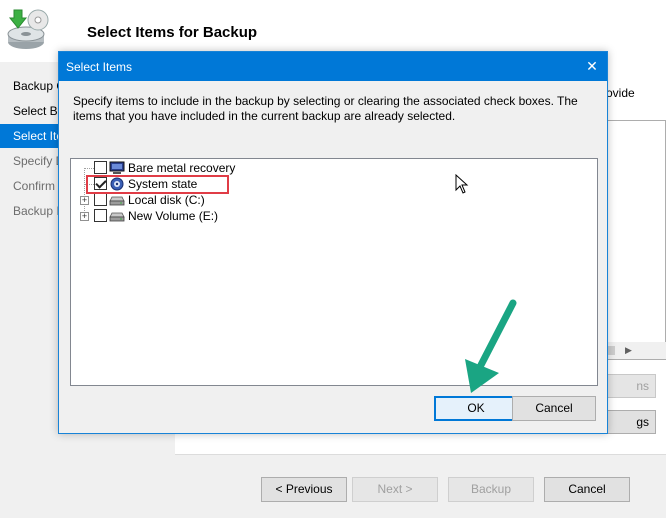 This screenshot has height=518, width=666. Describe the element at coordinates (633, 240) in the screenshot. I see `wizard-items-list` at that location.